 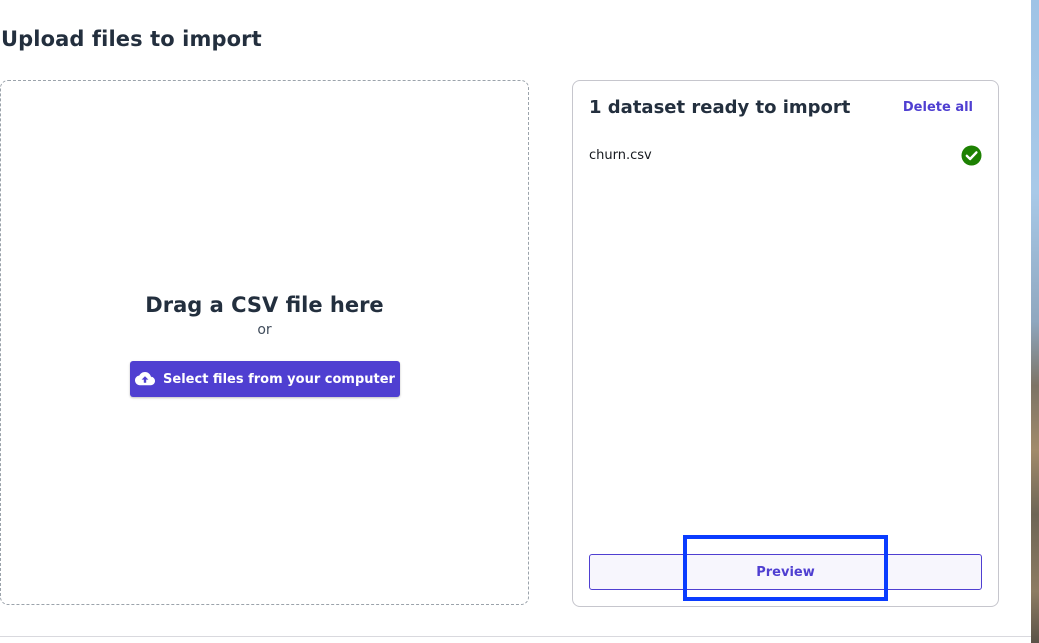 I want to click on file-name: churn.csv, so click(x=620, y=155).